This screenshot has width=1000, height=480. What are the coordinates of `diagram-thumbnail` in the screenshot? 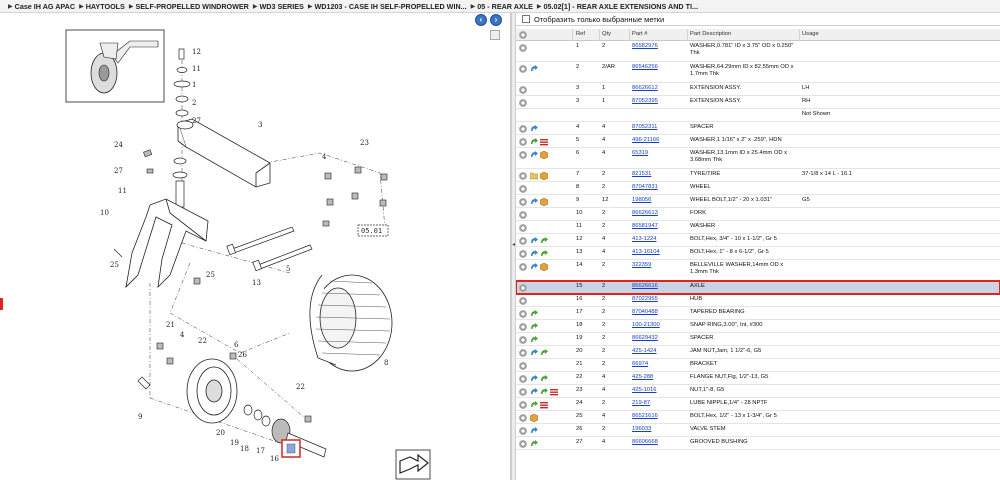 It's located at (115, 66).